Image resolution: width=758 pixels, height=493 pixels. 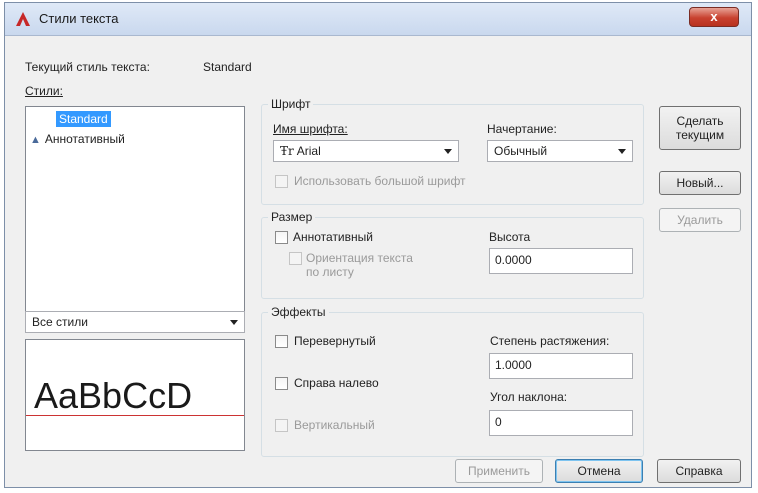 I want to click on apply-label: Применить, so click(x=498, y=471).